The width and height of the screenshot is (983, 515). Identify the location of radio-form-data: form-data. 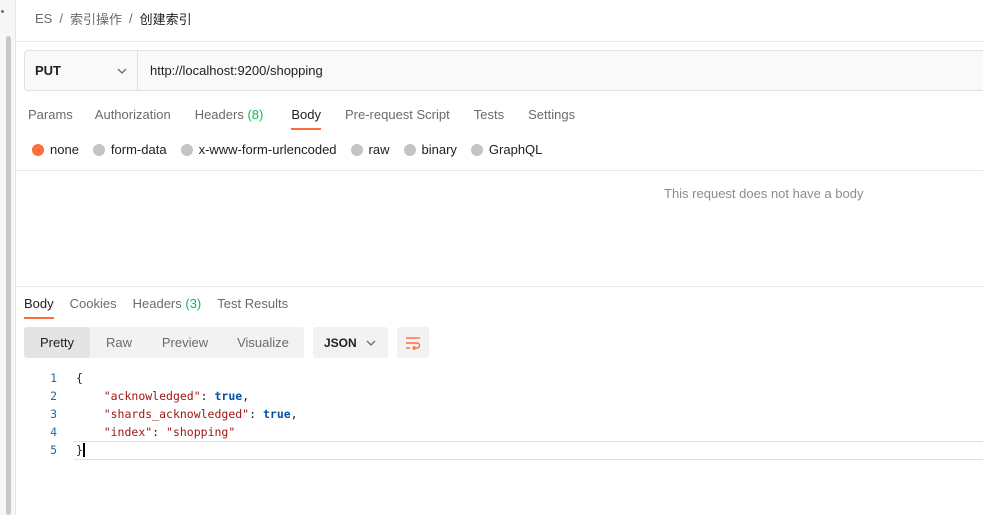
(129, 149).